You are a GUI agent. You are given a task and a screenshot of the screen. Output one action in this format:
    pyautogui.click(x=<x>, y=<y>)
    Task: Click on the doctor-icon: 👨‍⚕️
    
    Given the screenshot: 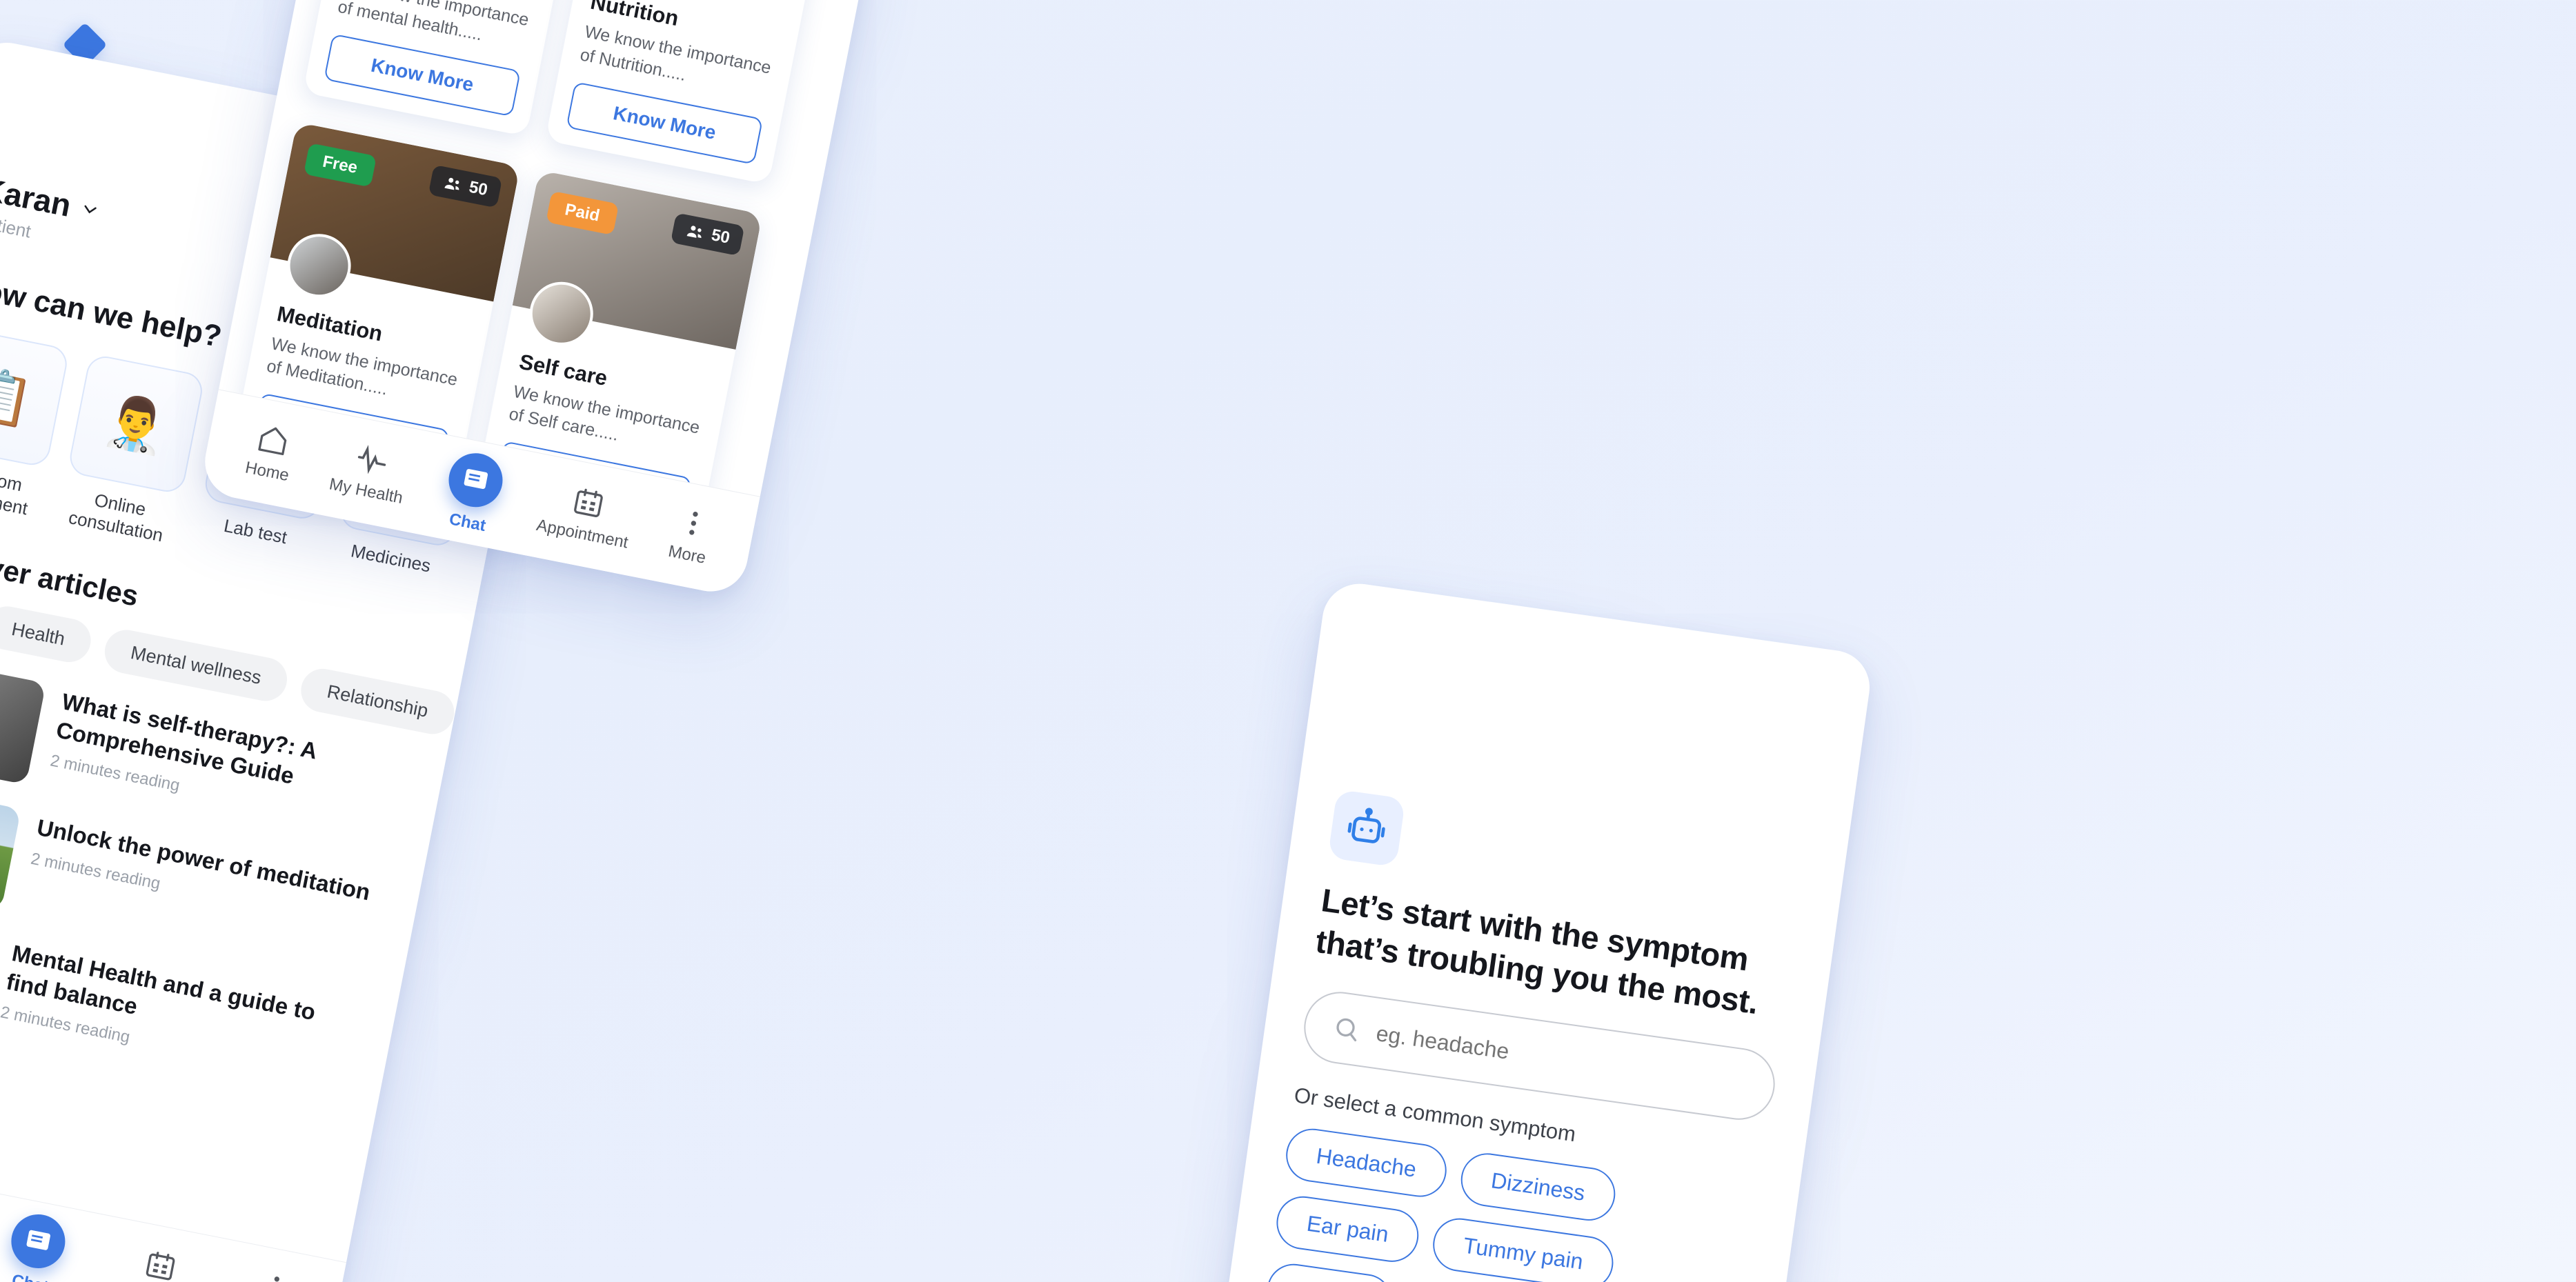 What is the action you would take?
    pyautogui.click(x=136, y=424)
    